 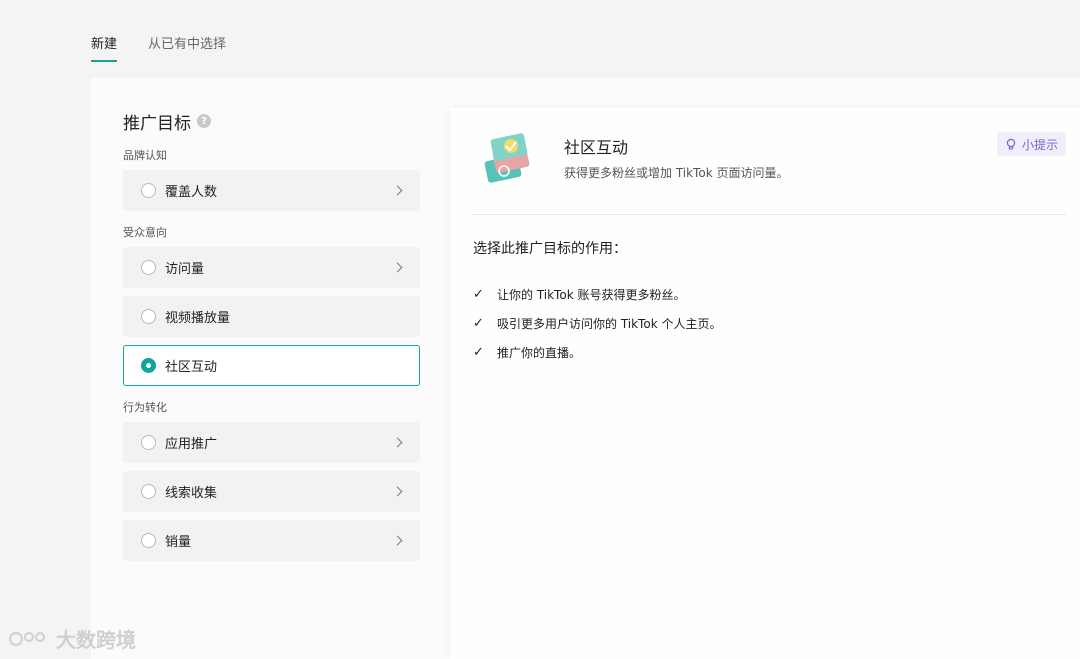 What do you see at coordinates (187, 49) in the screenshot?
I see `tab-select-existing: 从已有中选择` at bounding box center [187, 49].